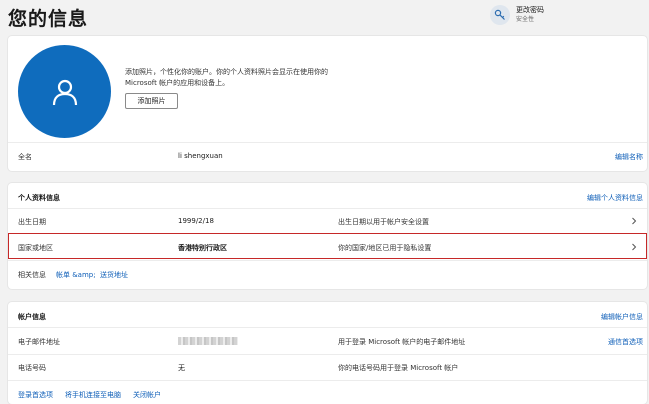 Image resolution: width=649 pixels, height=404 pixels. I want to click on birthday-label: 出生日期, so click(32, 222).